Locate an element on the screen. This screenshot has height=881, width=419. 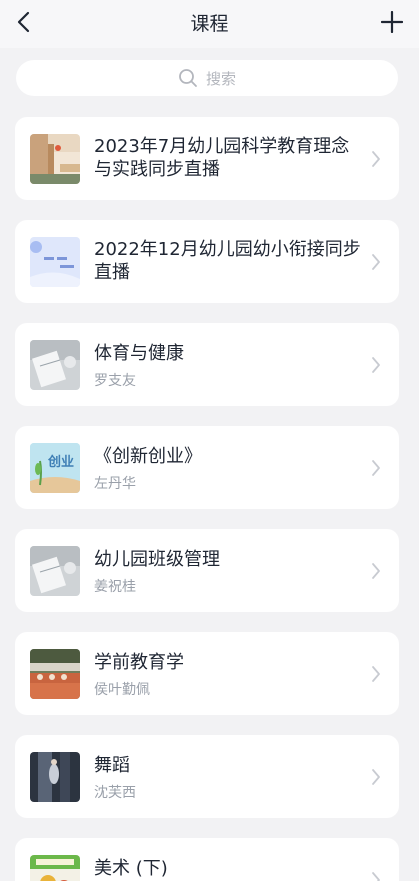
top-bar: 课程 is located at coordinates (209, 24).